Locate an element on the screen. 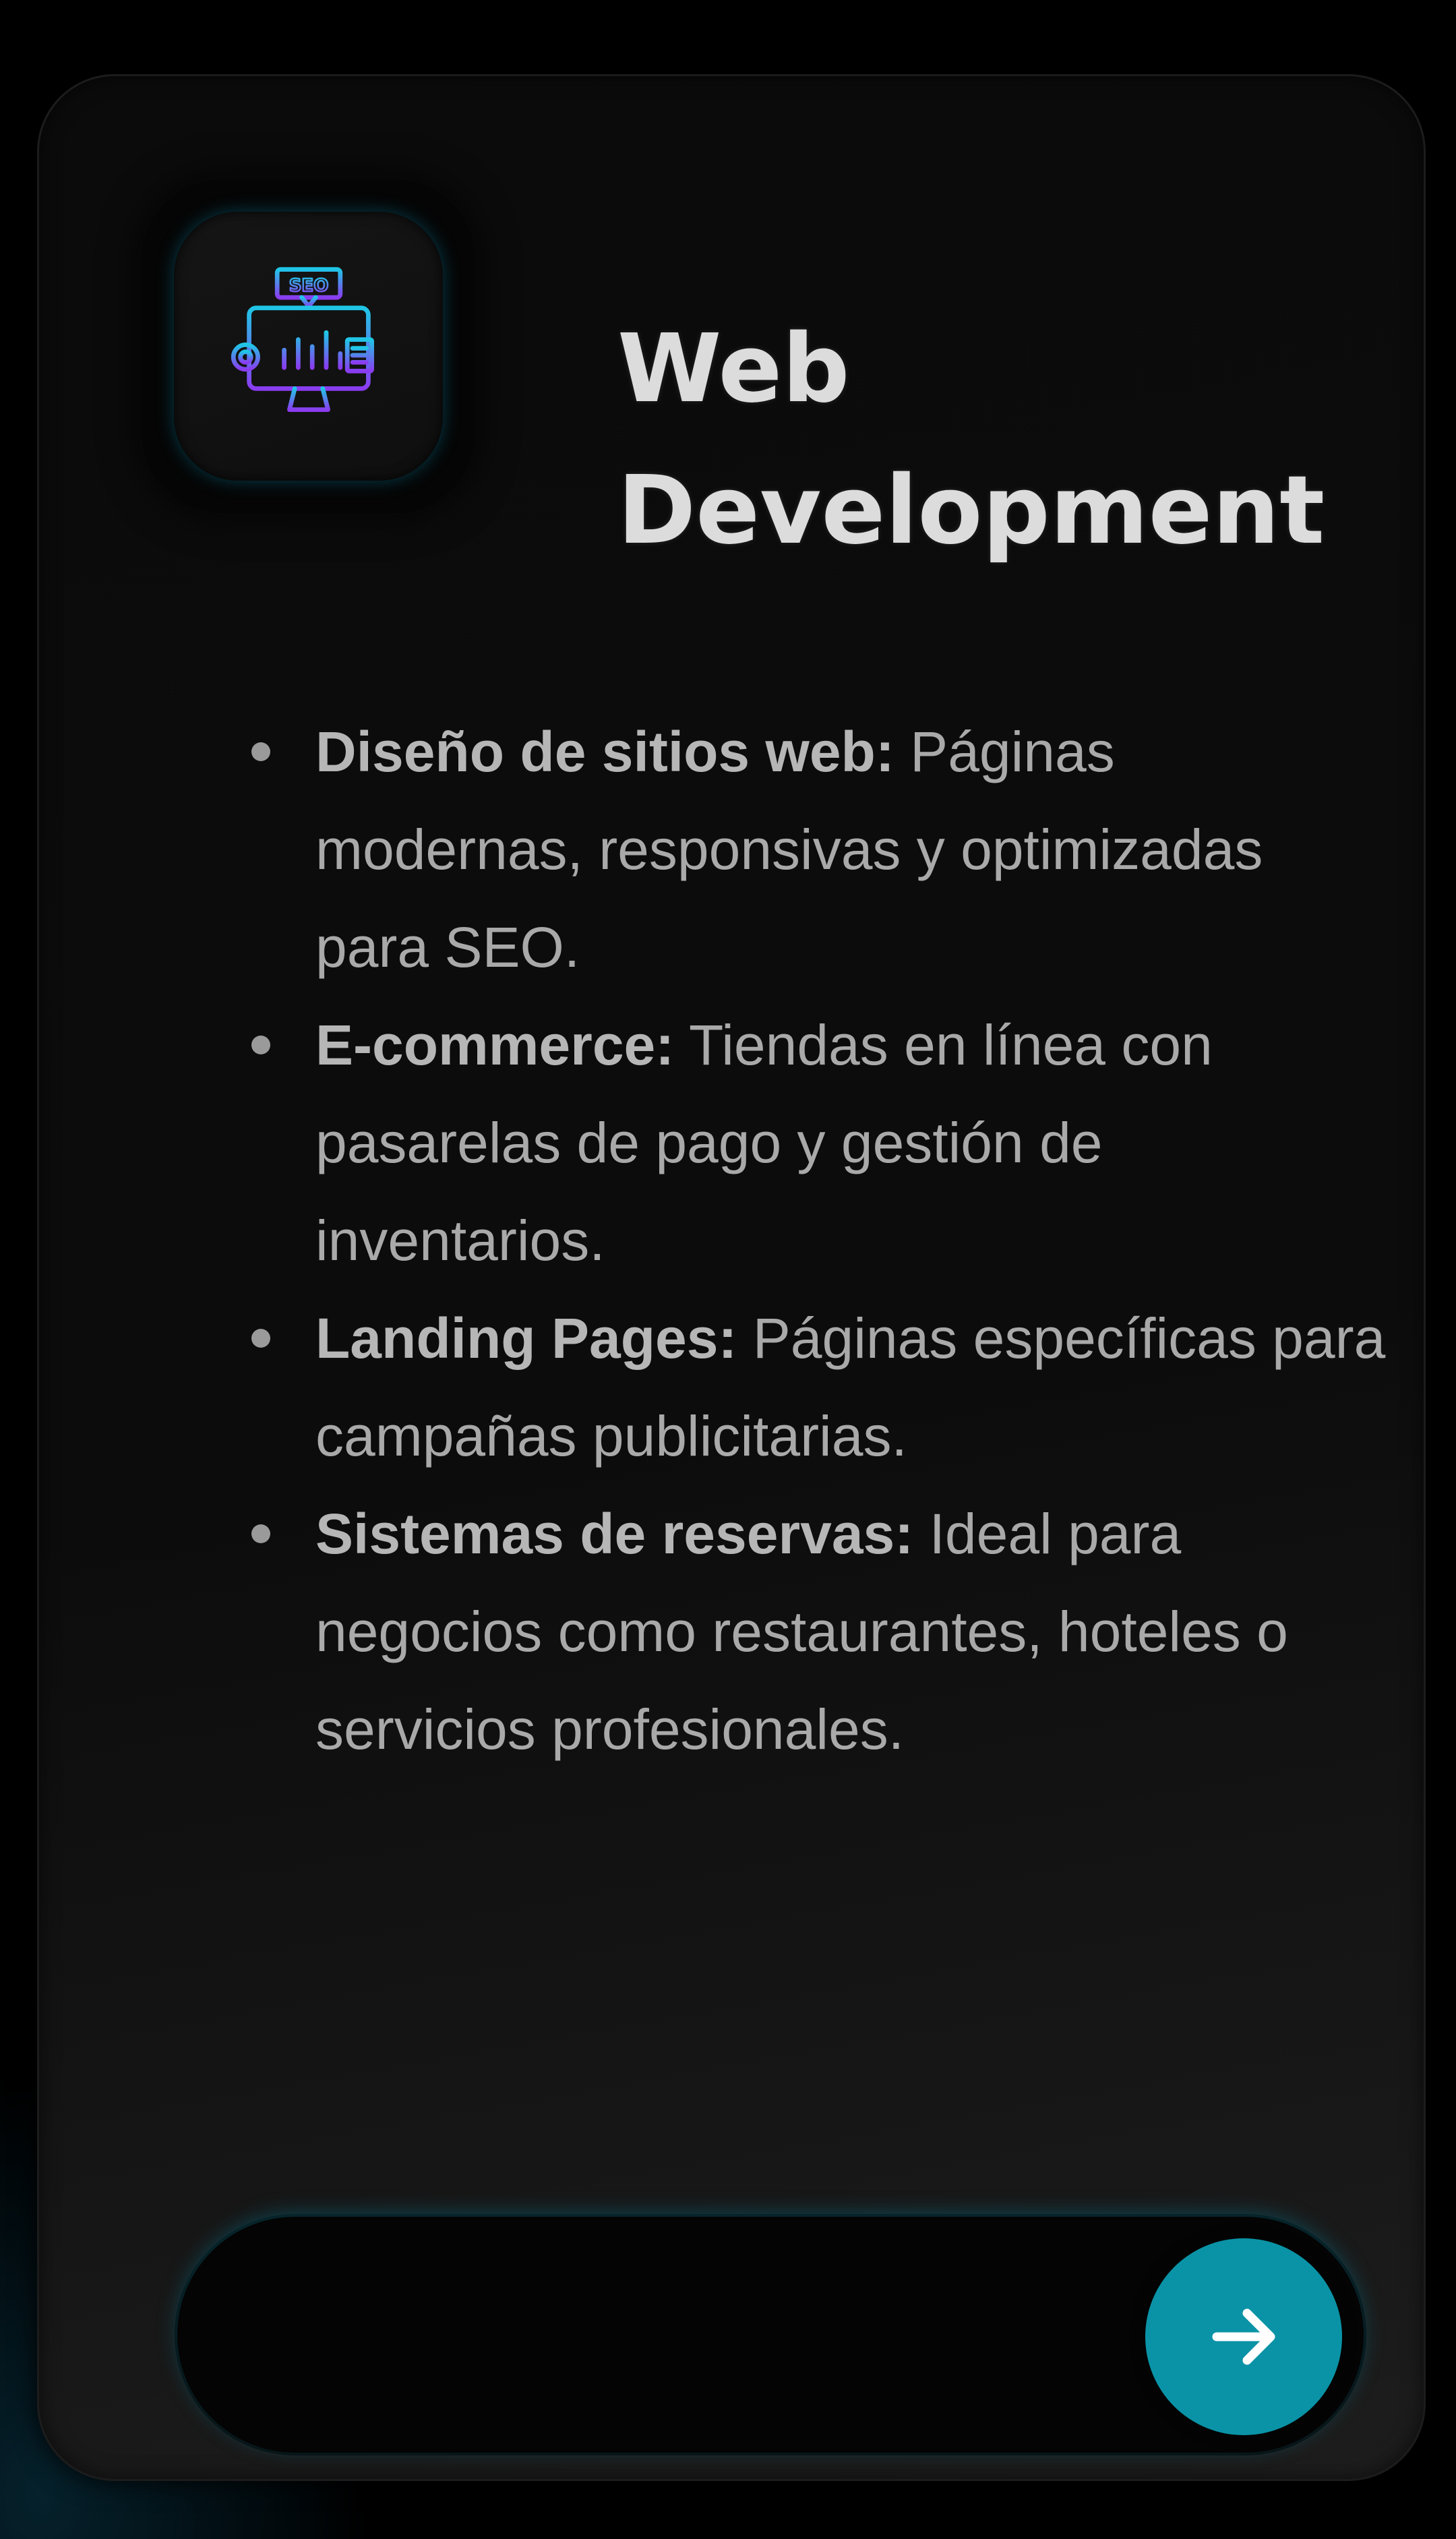 This screenshot has width=1456, height=2539. cta-bar is located at coordinates (770, 2335).